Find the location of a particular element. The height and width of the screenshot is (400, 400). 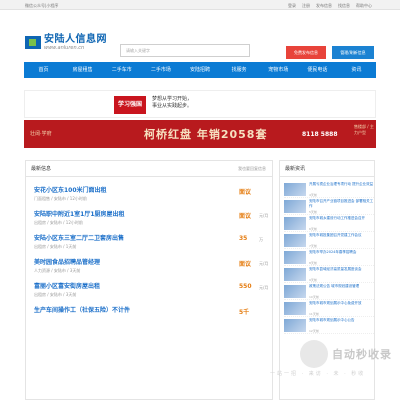

item-title: 美时园食品招聘品管经理 is located at coordinates (67, 261).